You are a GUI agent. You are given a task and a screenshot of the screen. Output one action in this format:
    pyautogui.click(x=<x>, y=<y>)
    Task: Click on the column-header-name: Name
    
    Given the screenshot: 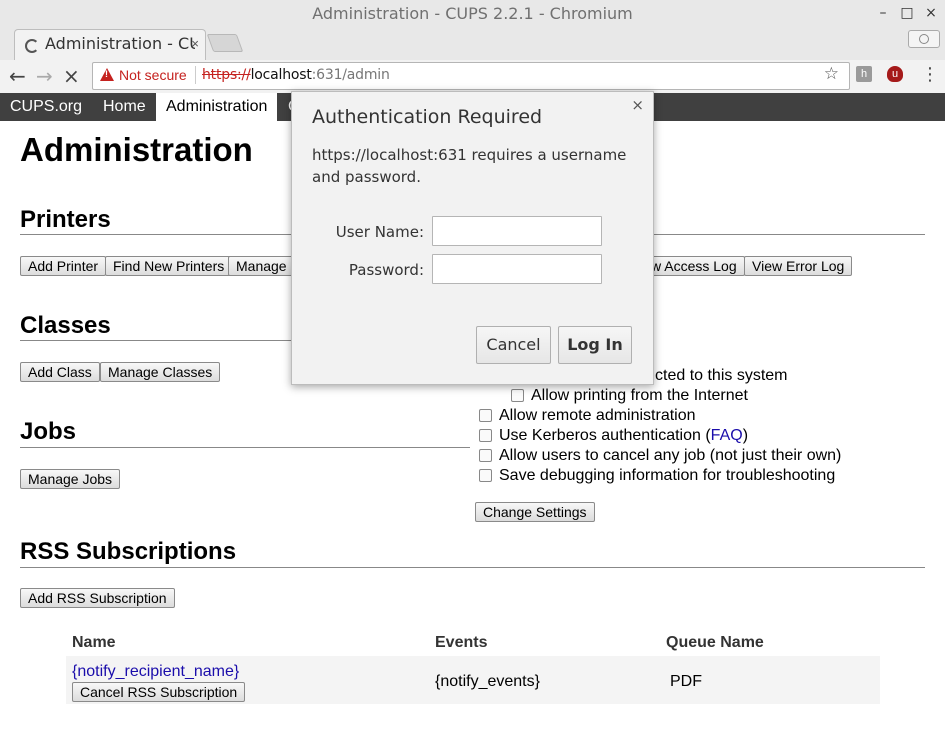 What is the action you would take?
    pyautogui.click(x=94, y=642)
    